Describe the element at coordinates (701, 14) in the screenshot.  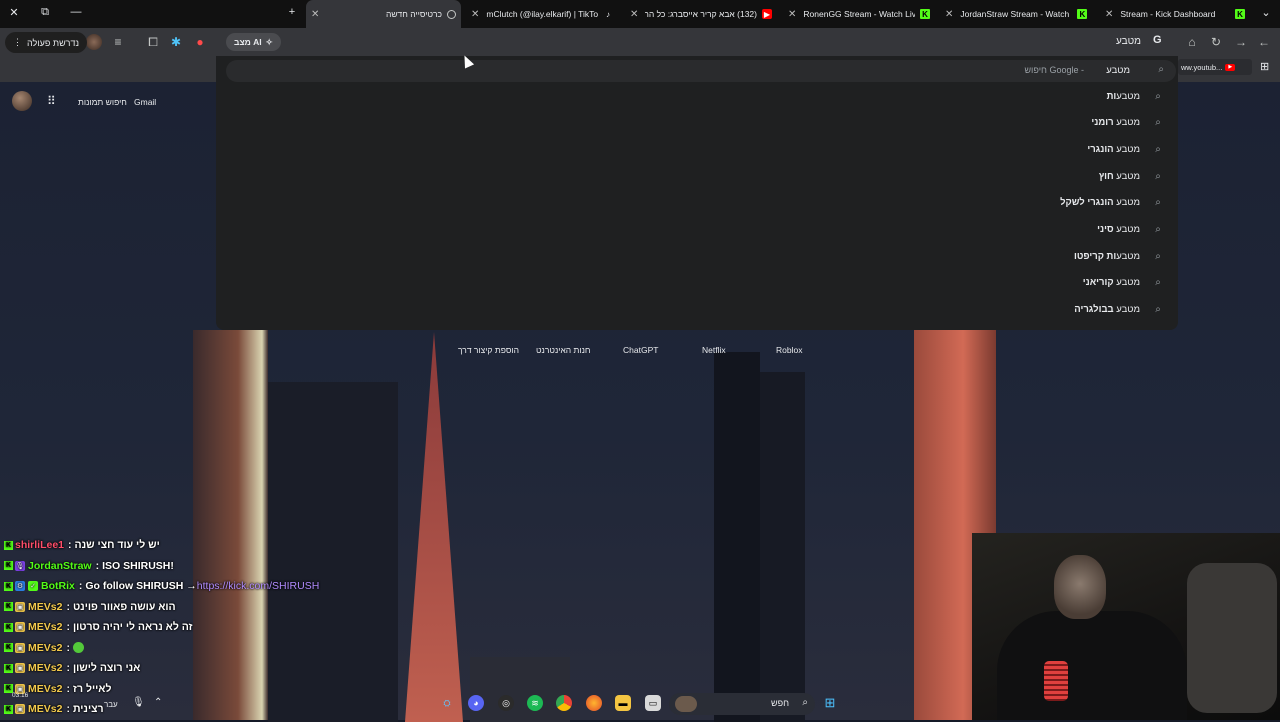
I see `tab-youtube: ✕ (132) אבא קריר אייסברג: כל הה ▶` at that location.